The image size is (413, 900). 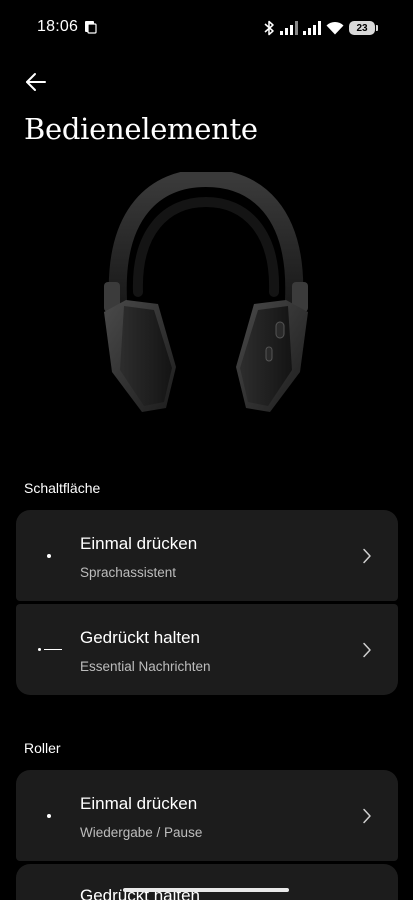 I want to click on home-indicator, so click(x=206, y=890).